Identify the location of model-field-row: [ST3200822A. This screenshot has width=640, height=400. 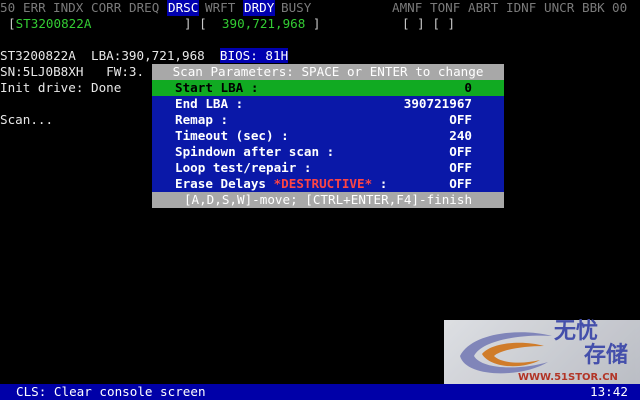
(49, 24).